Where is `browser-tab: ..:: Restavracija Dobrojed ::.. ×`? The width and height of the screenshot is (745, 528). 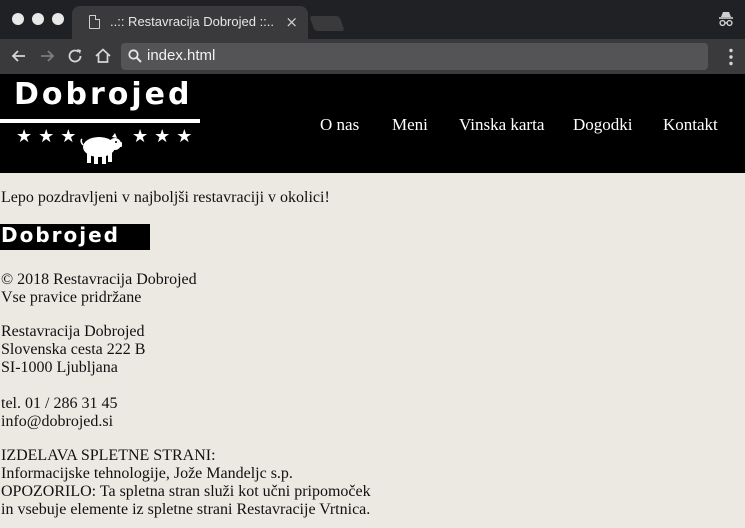 browser-tab: ..:: Restavracija Dobrojed ::.. × is located at coordinates (190, 22).